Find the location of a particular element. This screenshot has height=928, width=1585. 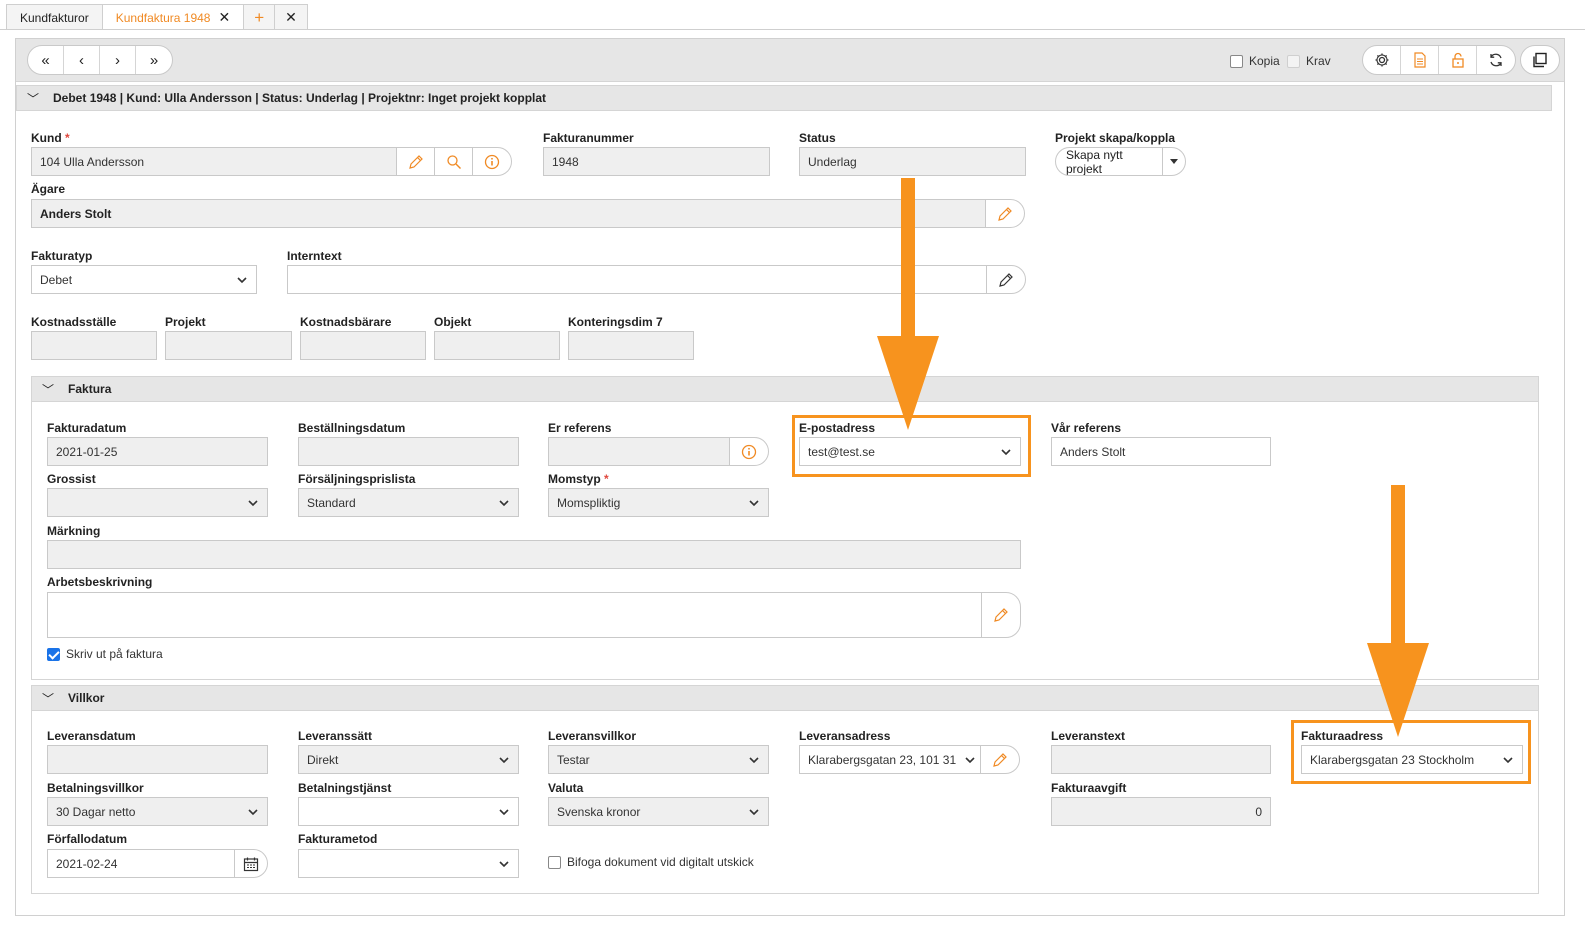

kopia-checkbox: Kopia is located at coordinates (1255, 61).